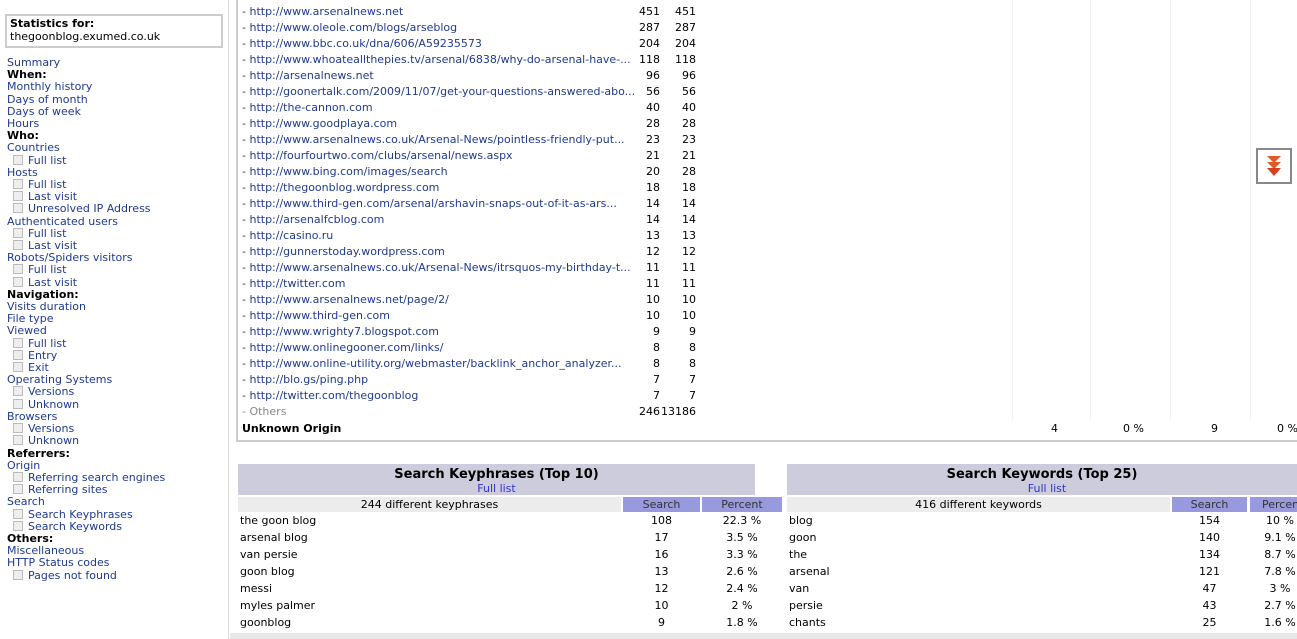  What do you see at coordinates (692, 379) in the screenshot?
I see `referrer-hits: 7` at bounding box center [692, 379].